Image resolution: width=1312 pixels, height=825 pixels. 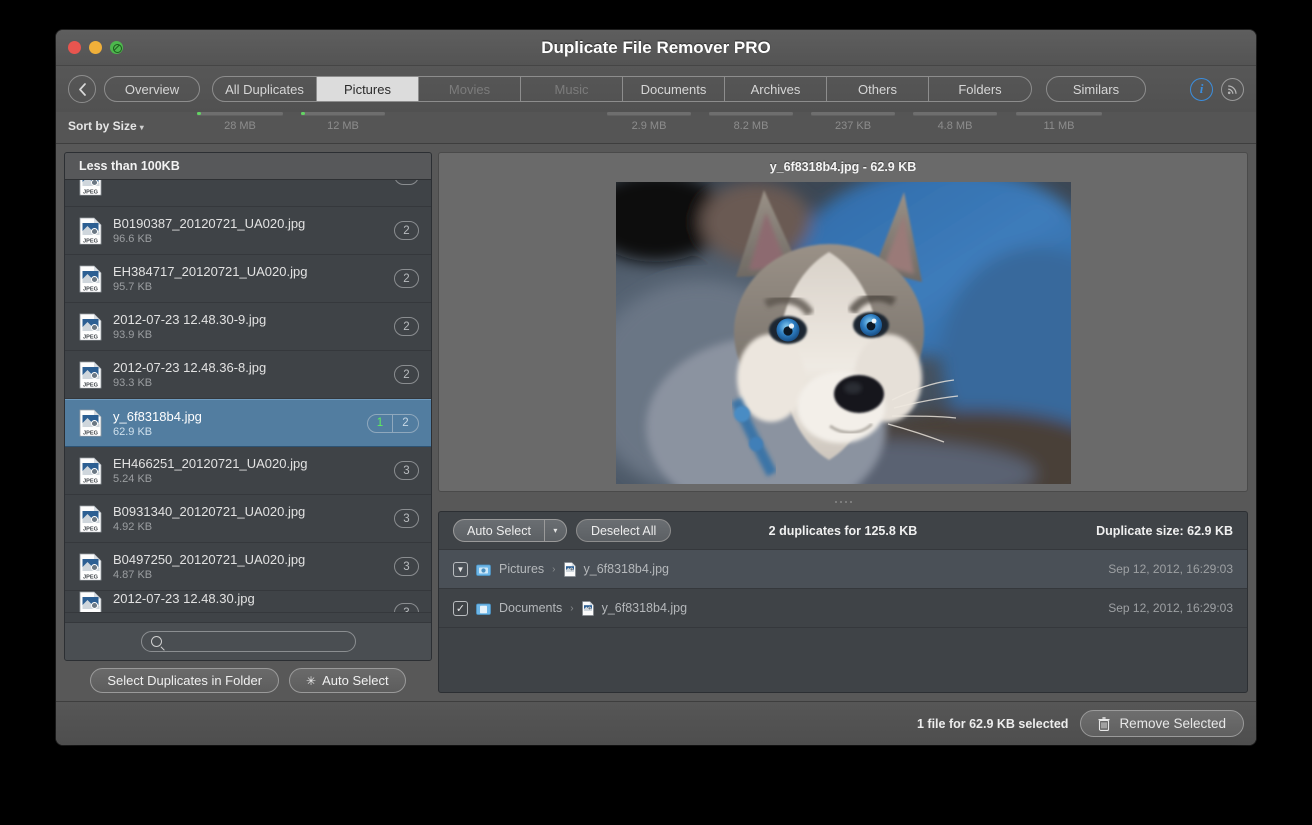 I want to click on tab-music: Music, so click(x=572, y=89).